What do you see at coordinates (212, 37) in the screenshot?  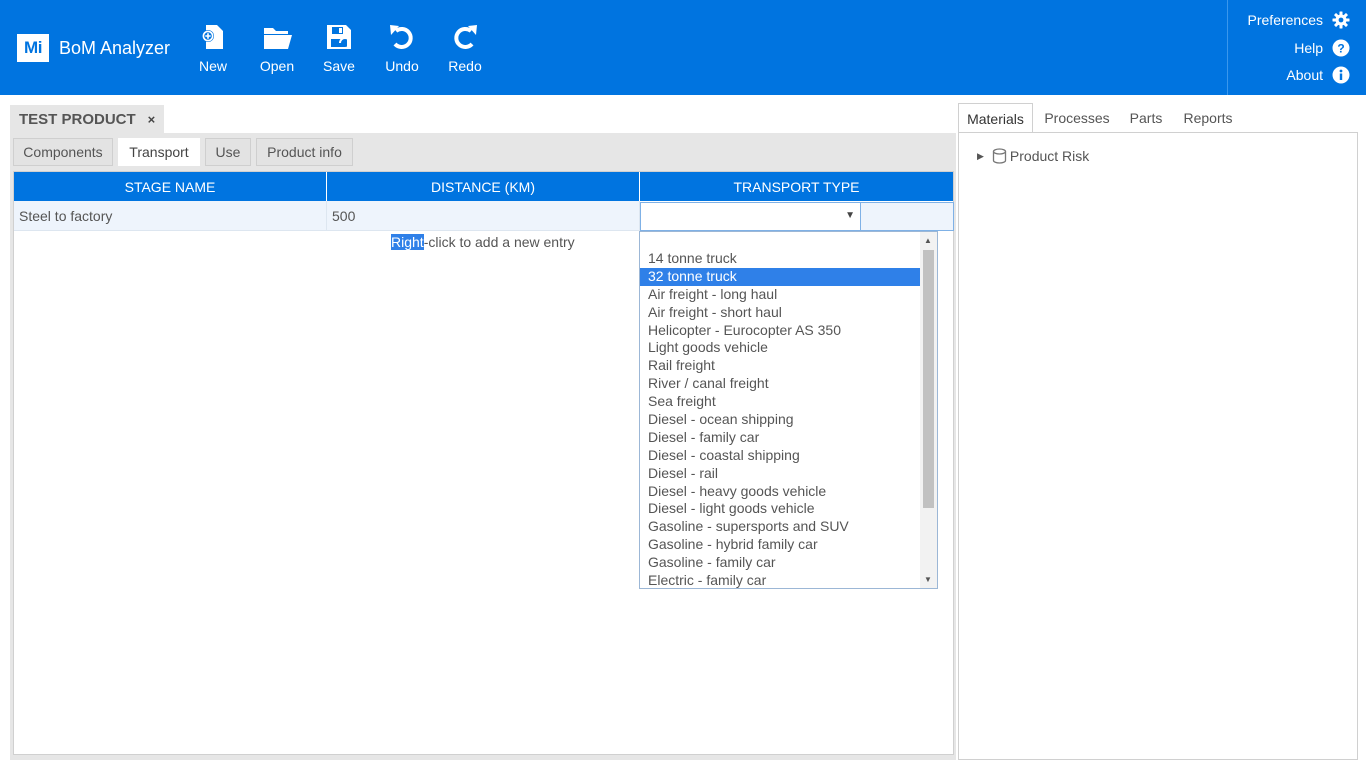 I see `new-file-icon` at bounding box center [212, 37].